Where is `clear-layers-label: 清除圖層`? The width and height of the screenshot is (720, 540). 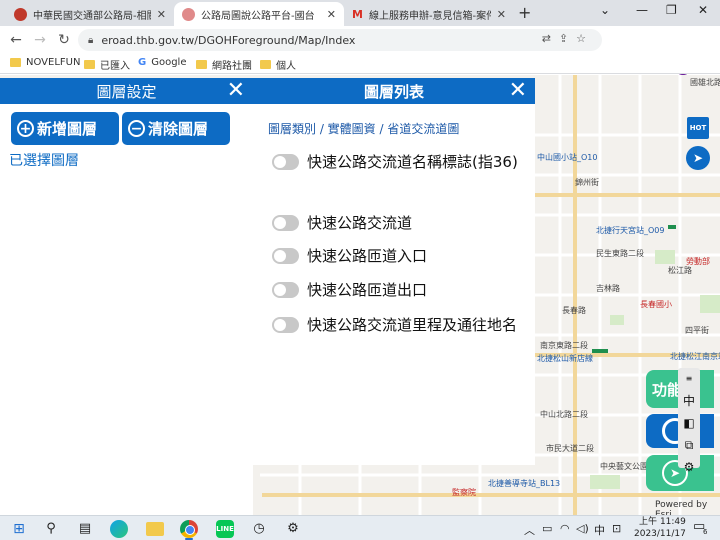
clear-layers-label: 清除圖層 is located at coordinates (178, 129).